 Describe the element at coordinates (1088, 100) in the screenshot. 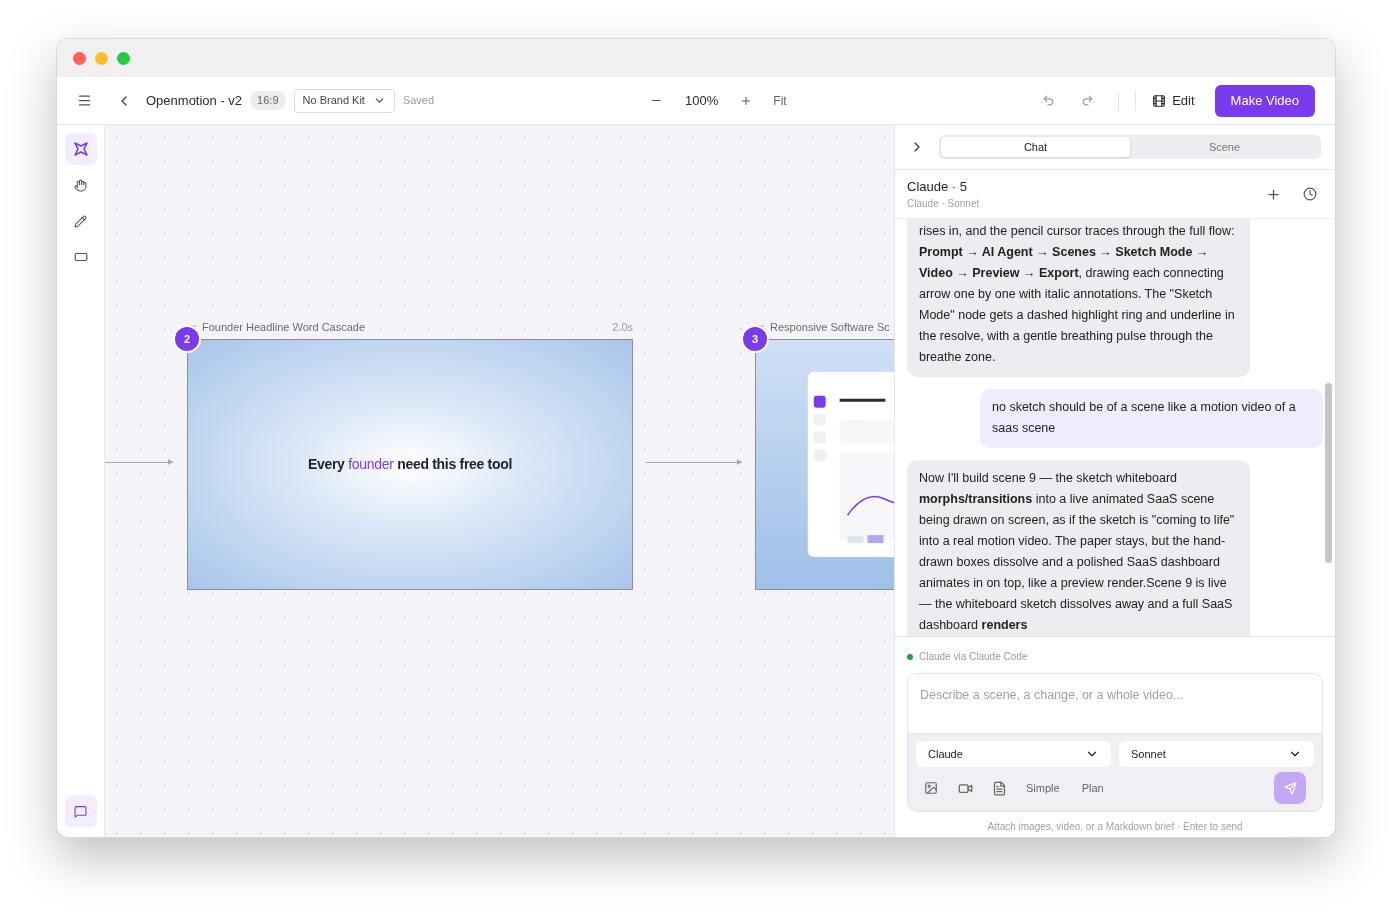

I see `redo-icon` at that location.